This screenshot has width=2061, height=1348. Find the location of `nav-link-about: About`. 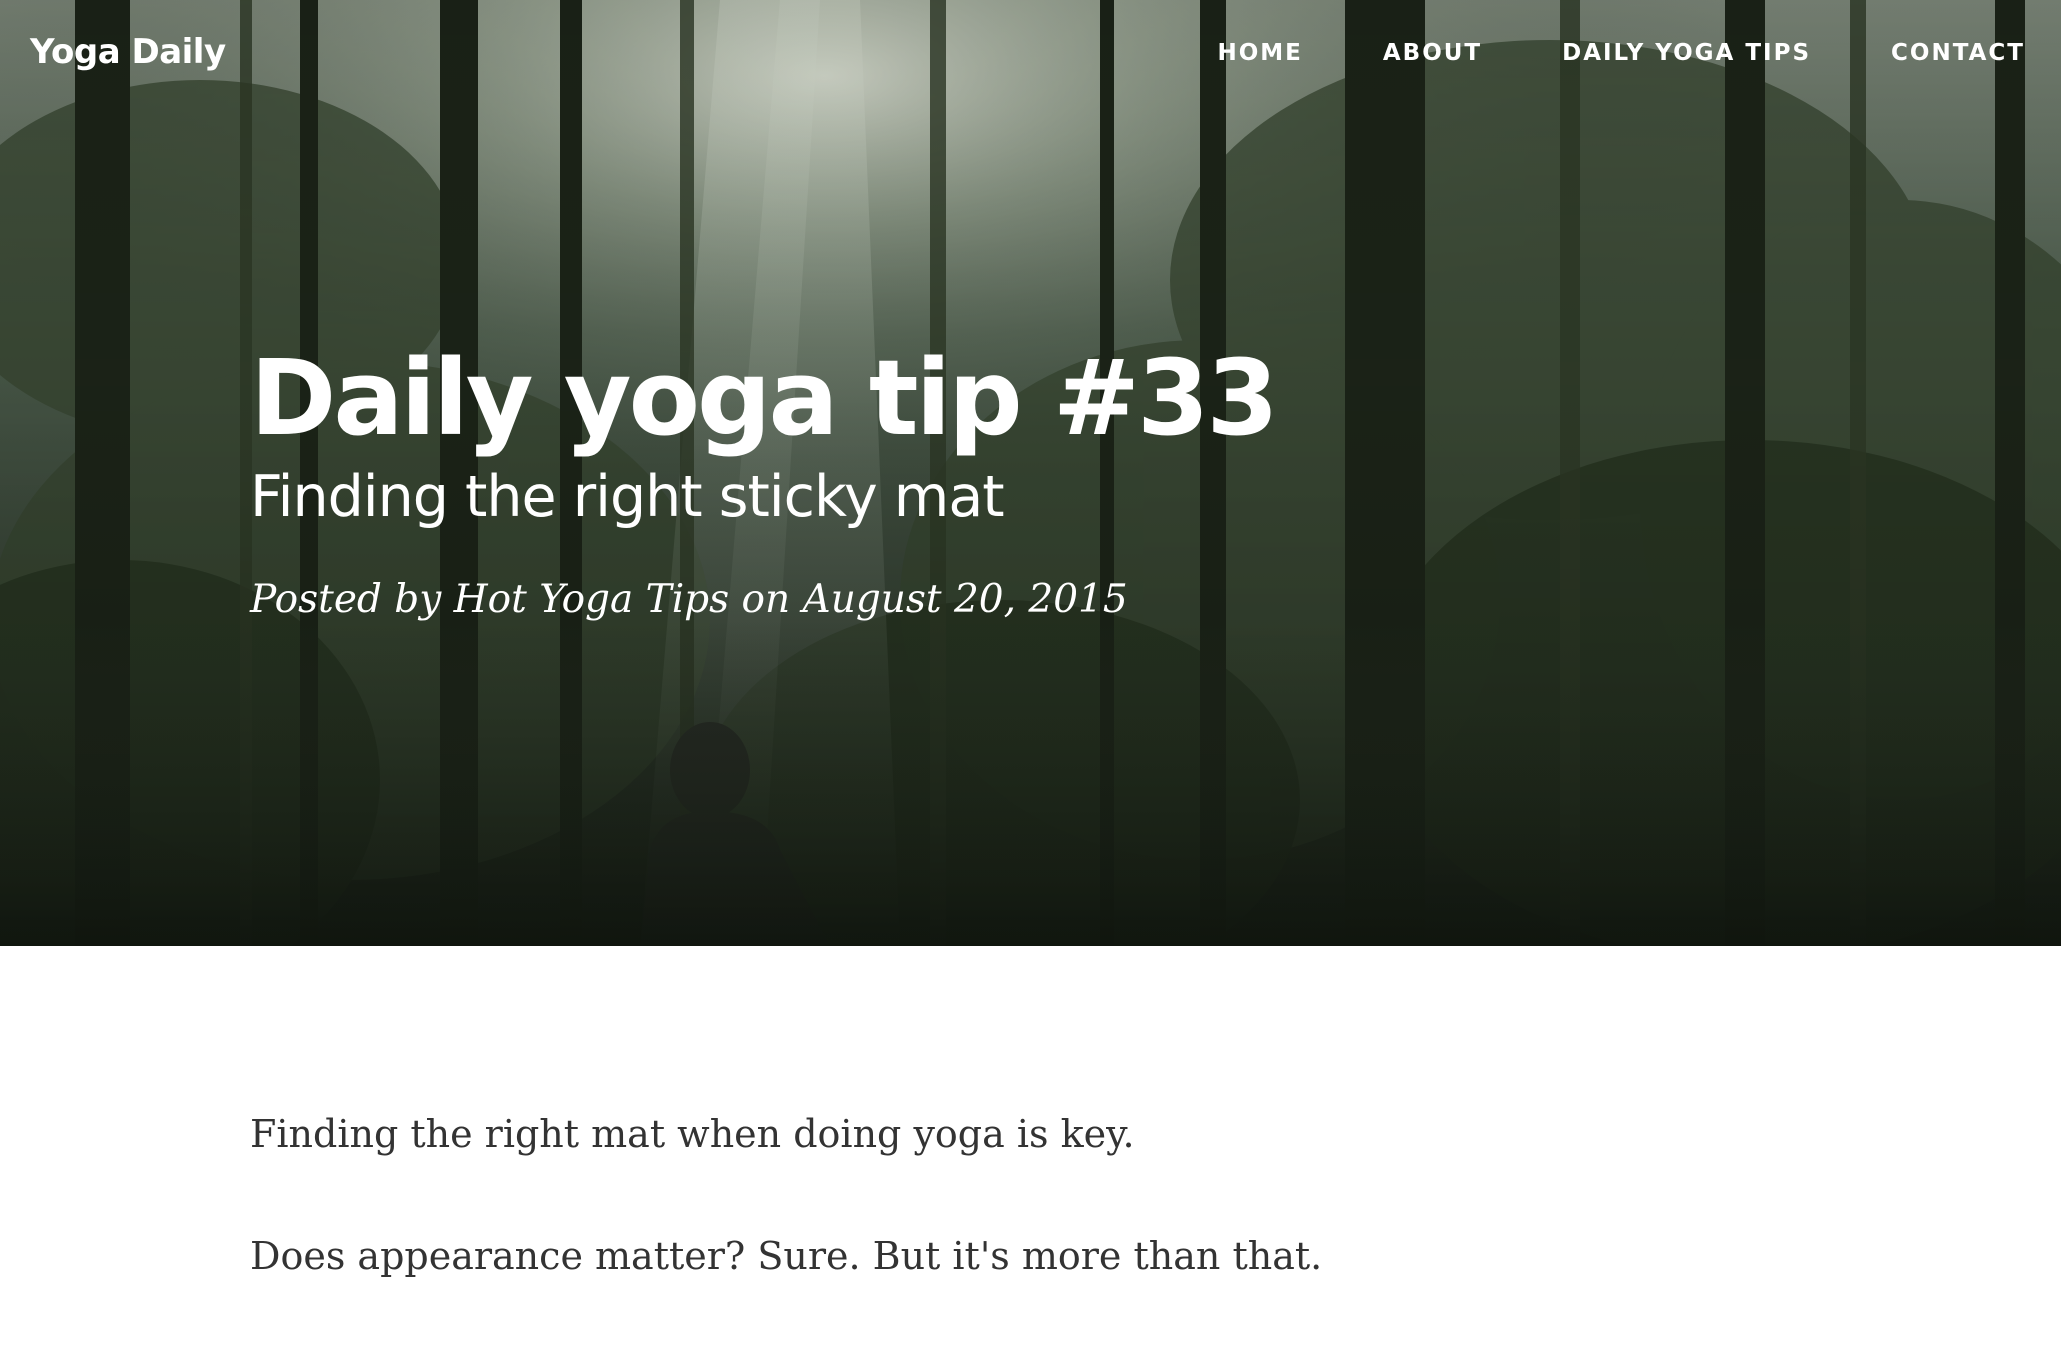

nav-link-about: About is located at coordinates (1432, 53).